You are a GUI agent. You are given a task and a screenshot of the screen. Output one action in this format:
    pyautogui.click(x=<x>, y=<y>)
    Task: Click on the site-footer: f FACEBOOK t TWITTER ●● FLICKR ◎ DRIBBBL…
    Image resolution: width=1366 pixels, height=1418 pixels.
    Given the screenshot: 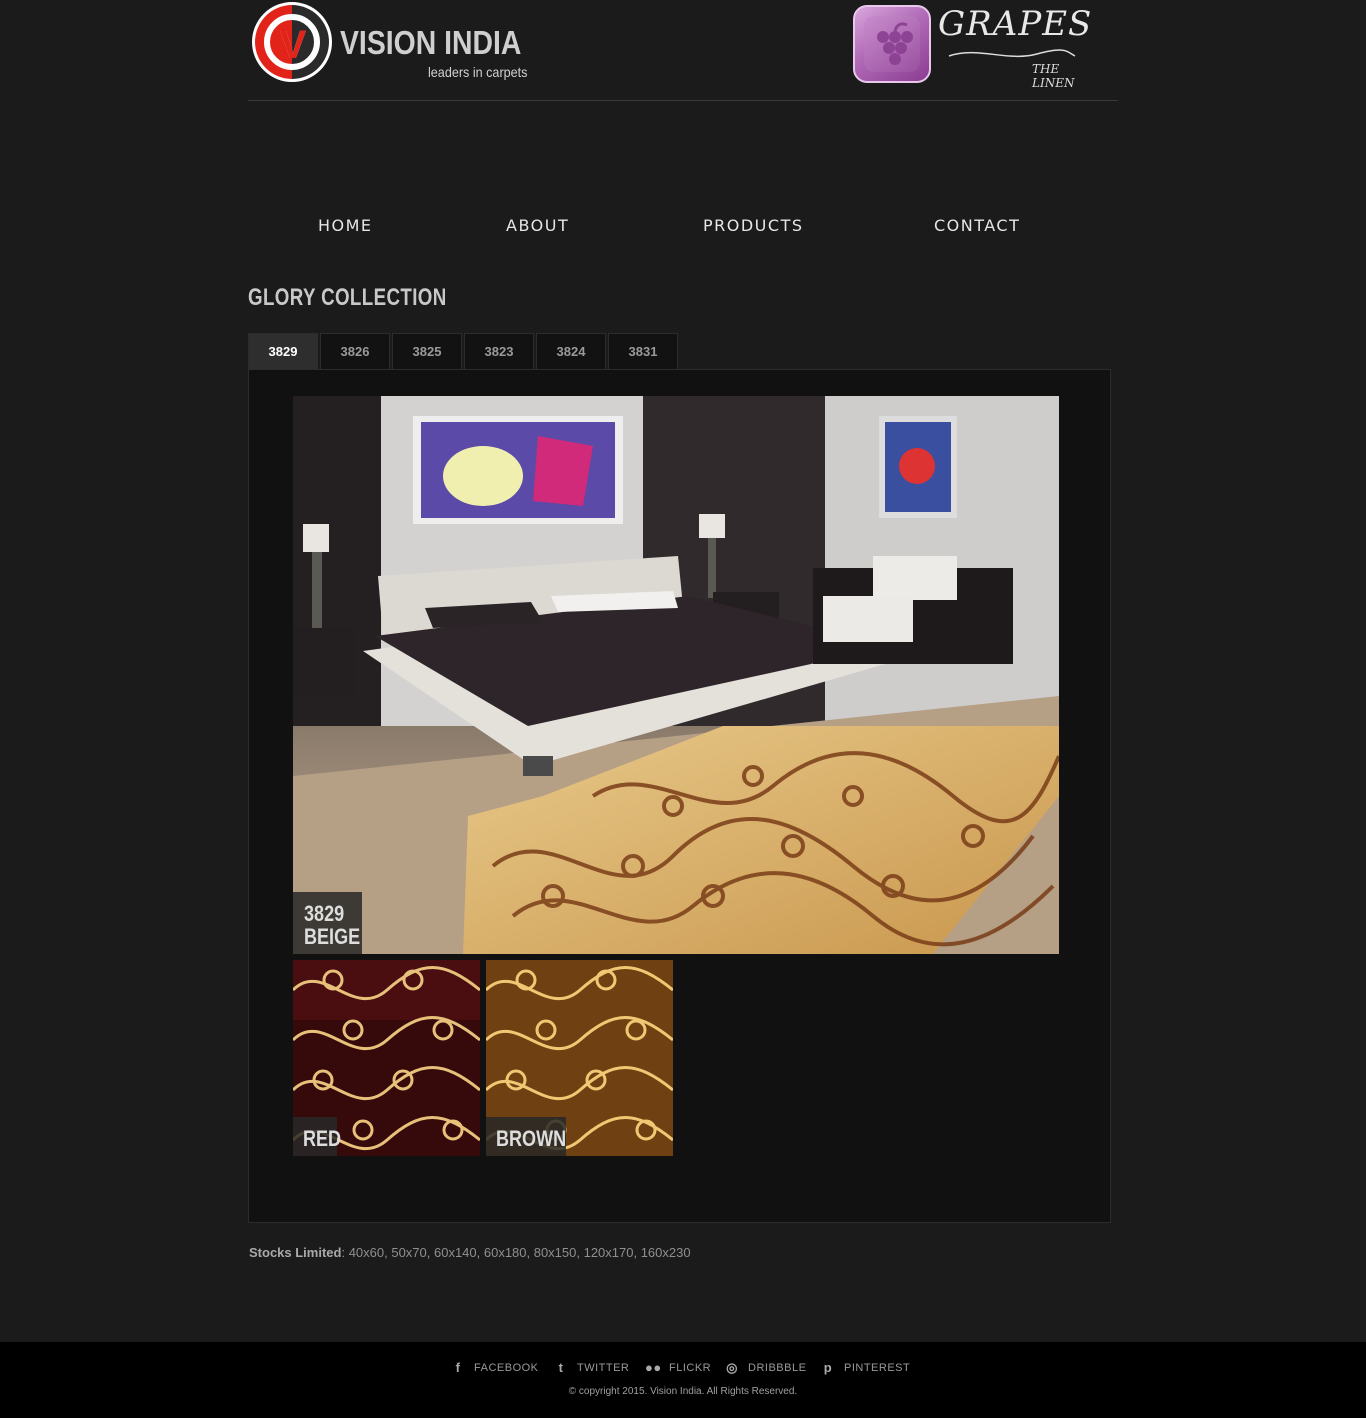 What is the action you would take?
    pyautogui.click(x=683, y=1380)
    